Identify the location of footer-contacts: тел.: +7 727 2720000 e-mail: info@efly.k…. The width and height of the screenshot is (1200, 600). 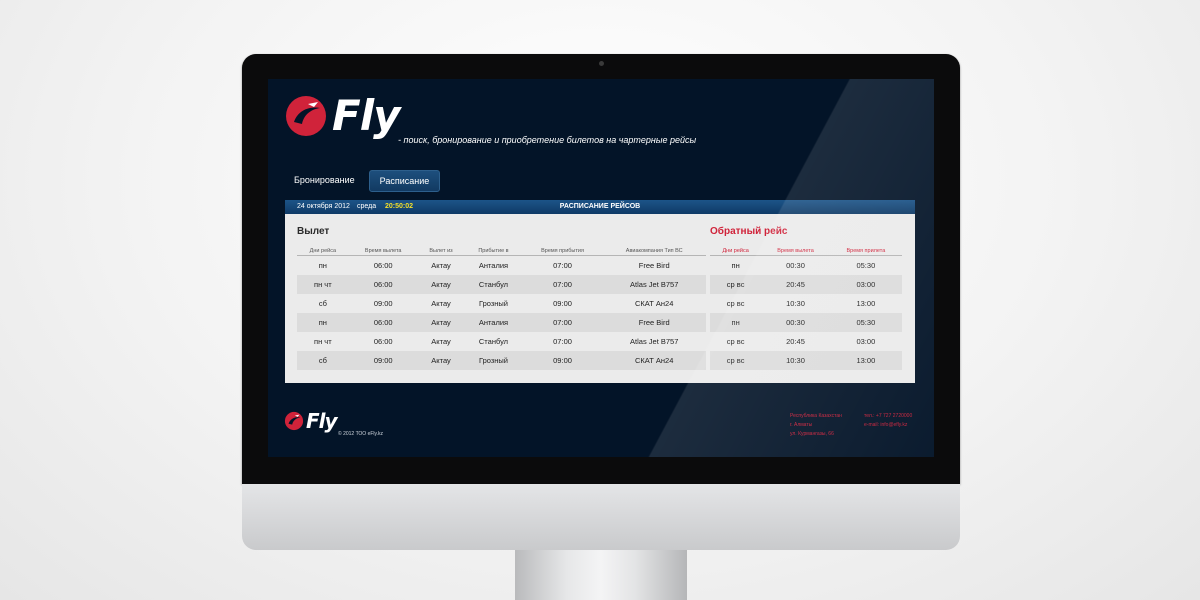
(888, 421).